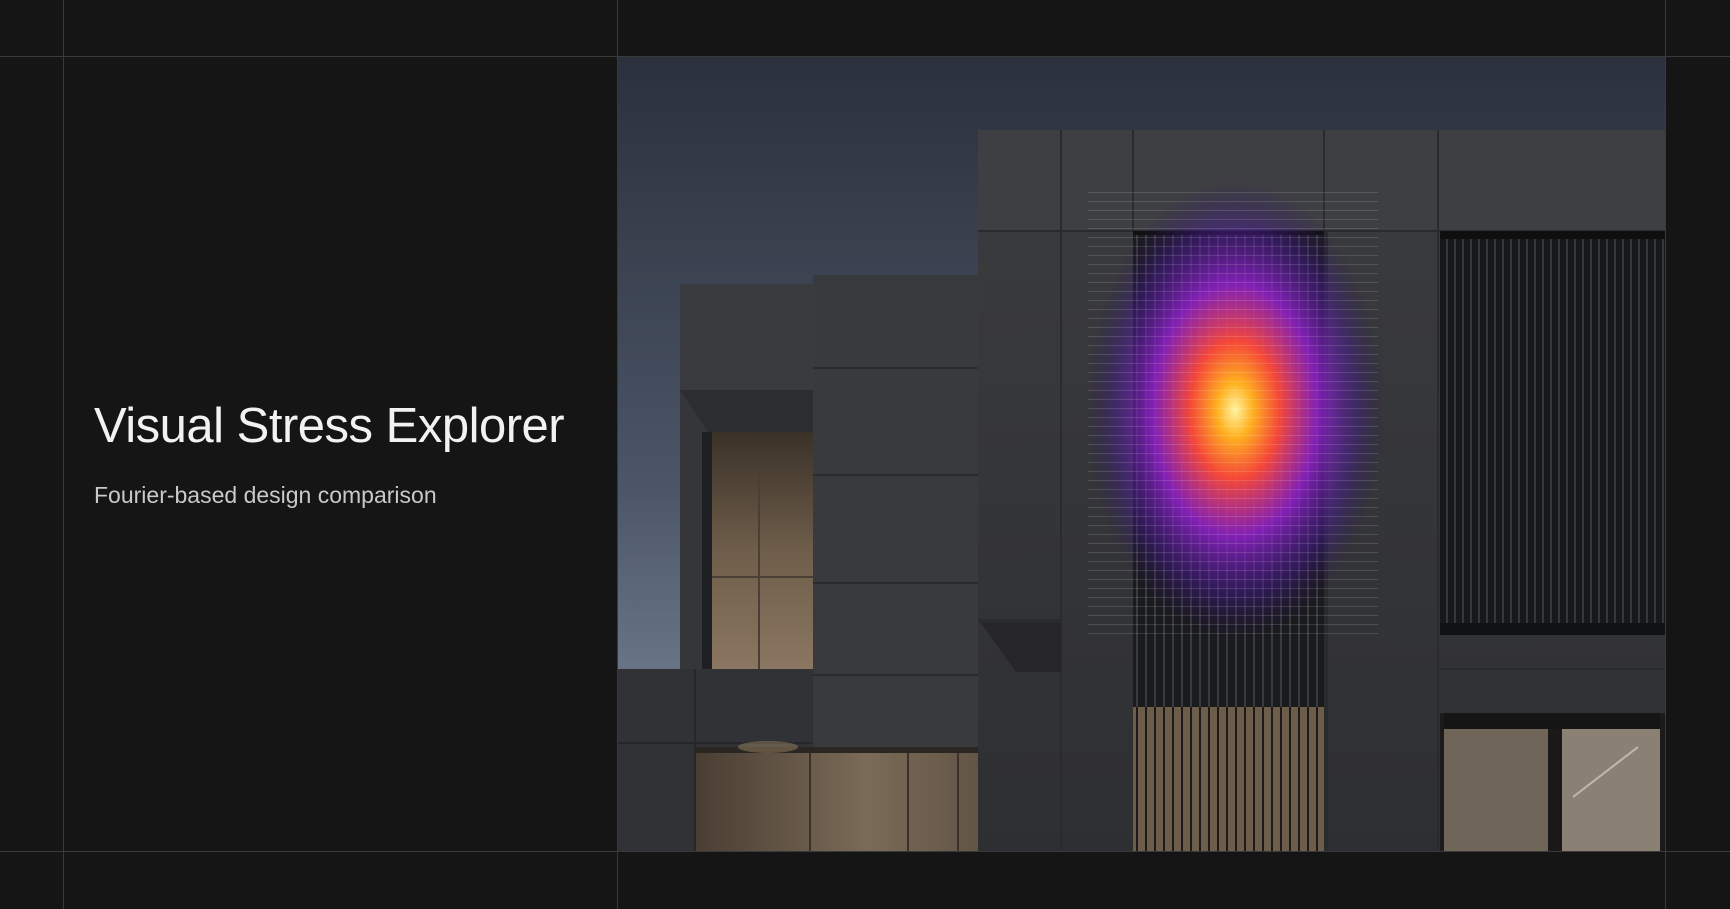 The height and width of the screenshot is (909, 1730). What do you see at coordinates (265, 494) in the screenshot?
I see `page-subtitle: Fourier-based design comparison` at bounding box center [265, 494].